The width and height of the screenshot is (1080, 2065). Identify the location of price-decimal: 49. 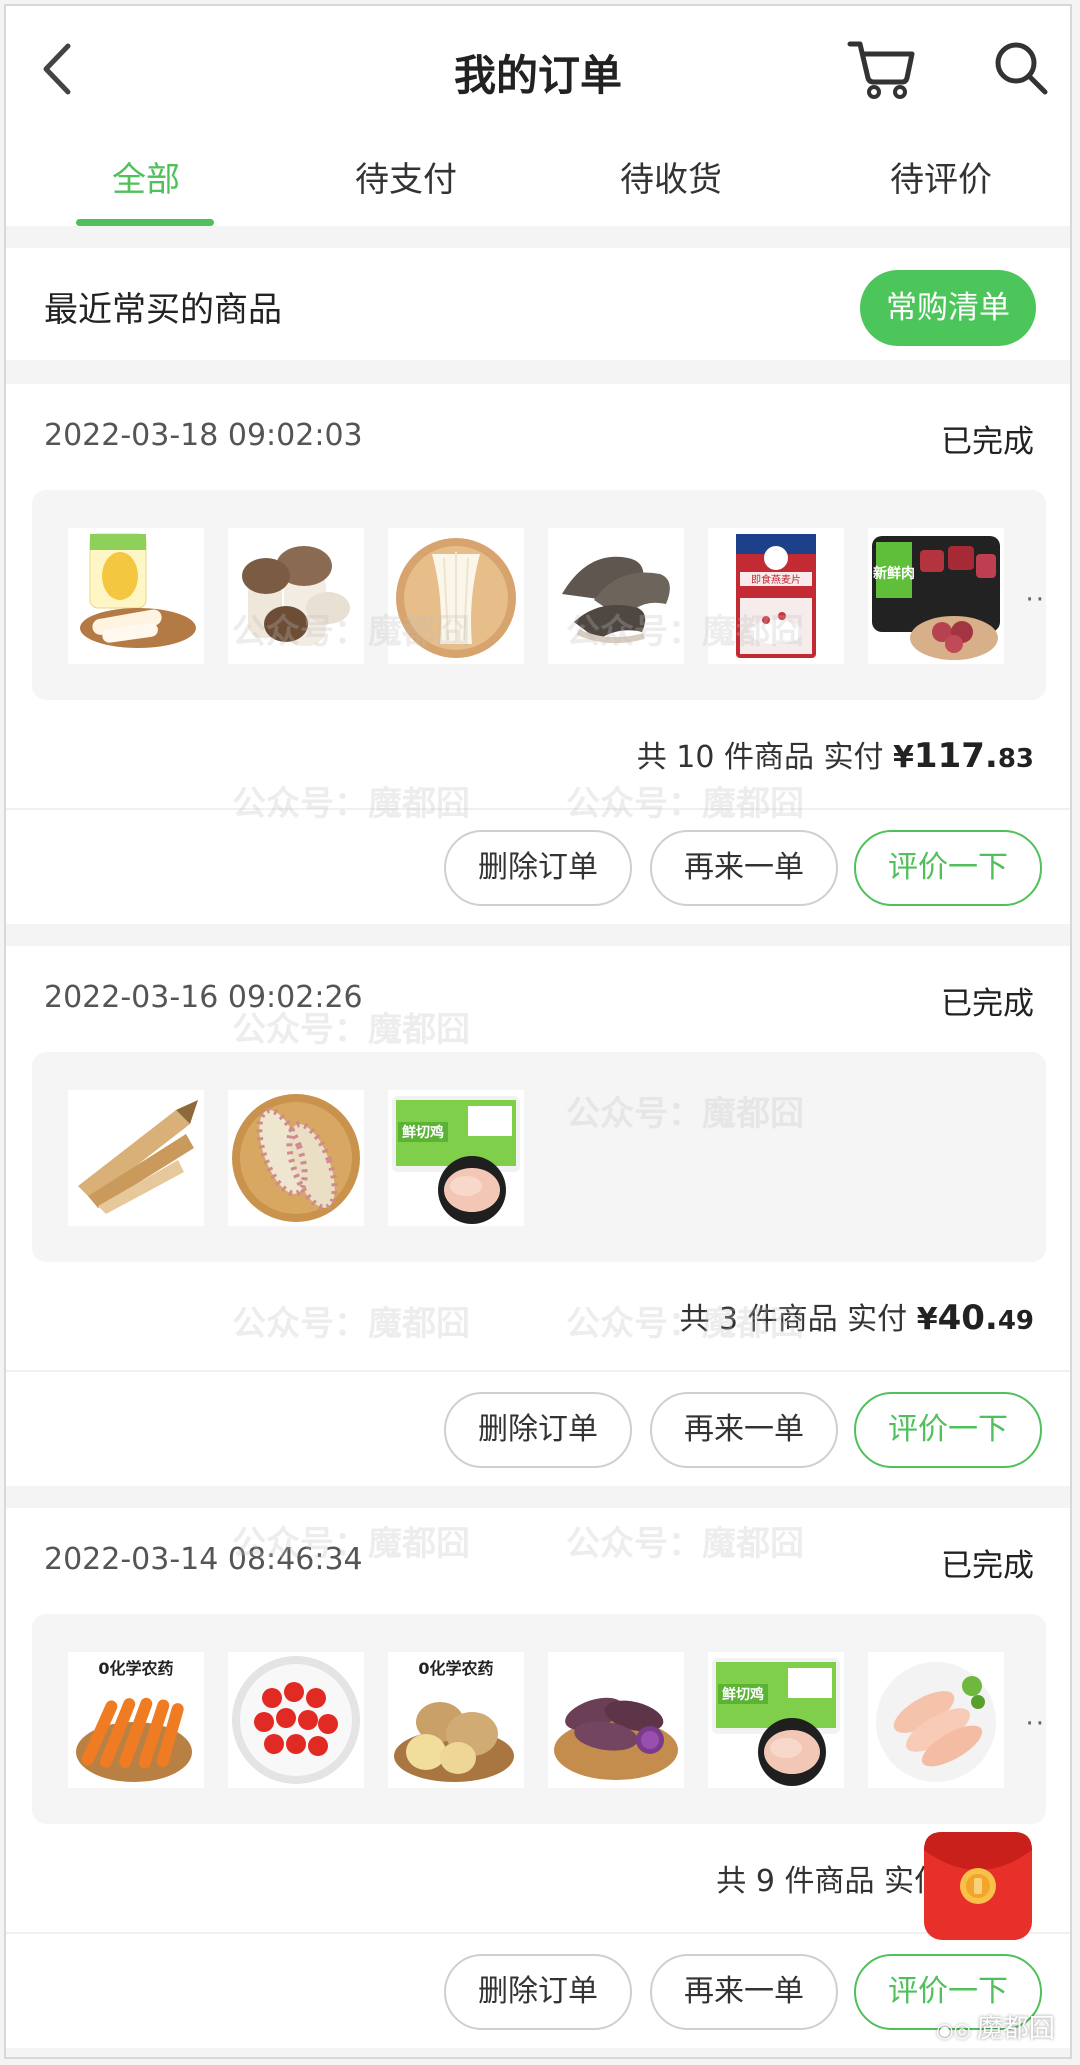
(1015, 1321).